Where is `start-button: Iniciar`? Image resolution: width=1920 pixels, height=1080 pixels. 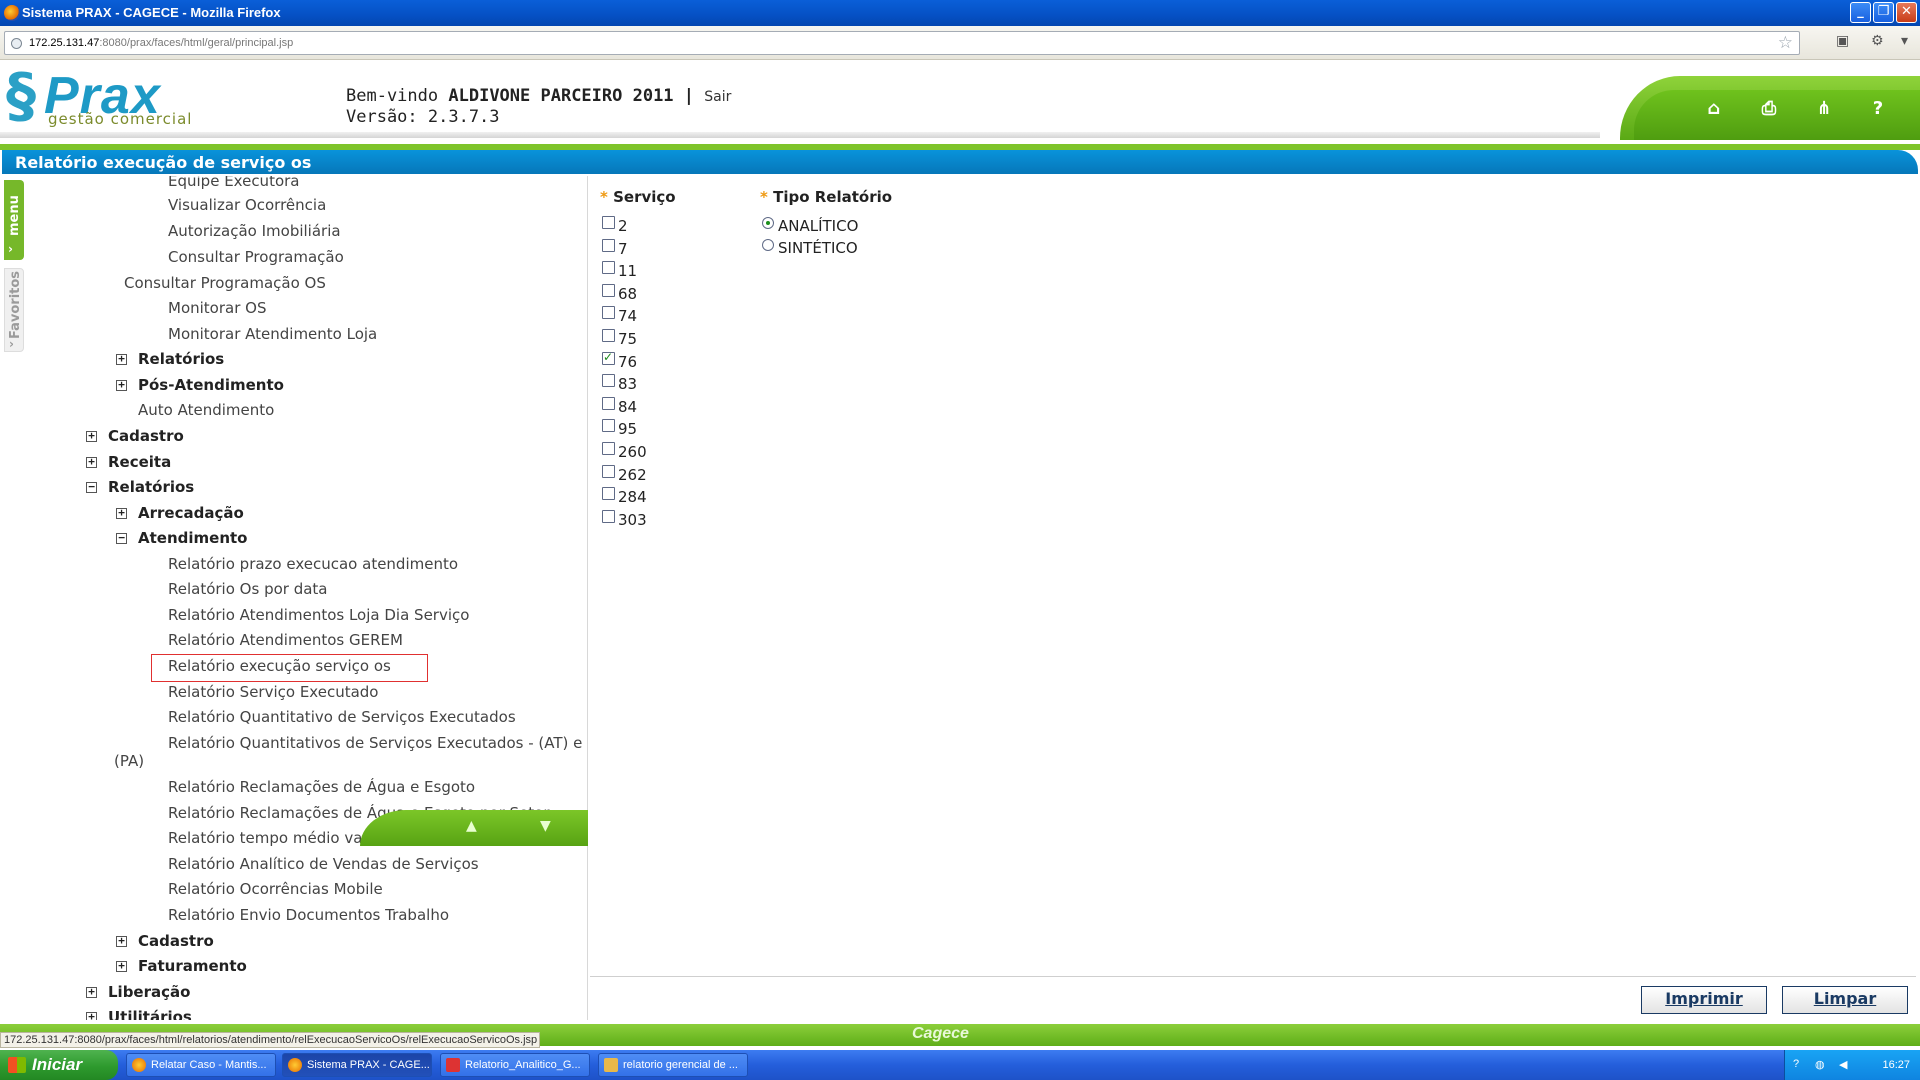 start-button: Iniciar is located at coordinates (59, 1065).